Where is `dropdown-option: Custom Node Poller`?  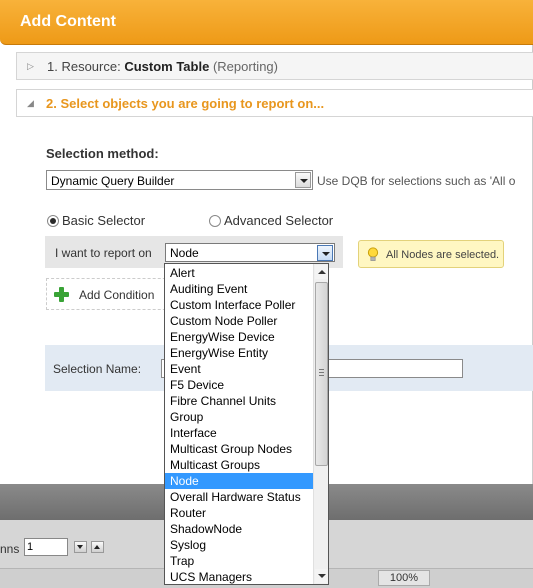 dropdown-option: Custom Node Poller is located at coordinates (239, 321).